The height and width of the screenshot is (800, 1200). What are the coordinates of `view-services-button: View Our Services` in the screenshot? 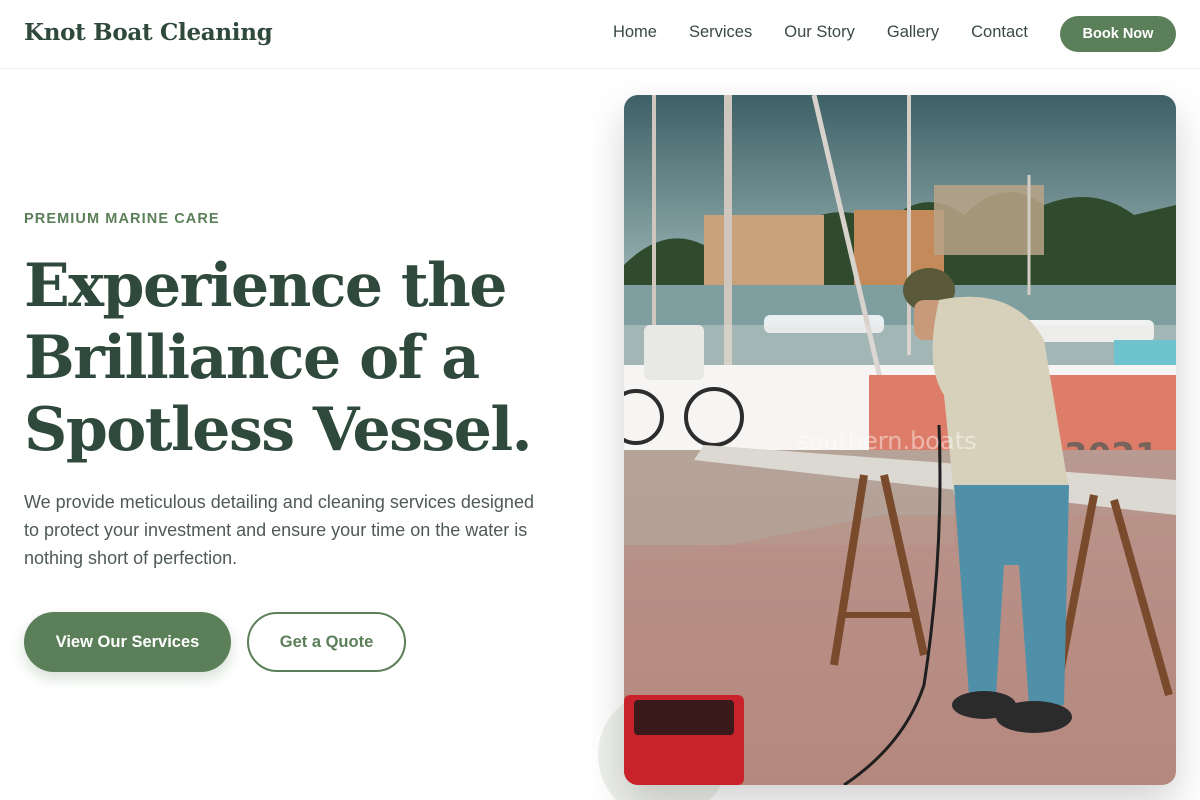 It's located at (127, 642).